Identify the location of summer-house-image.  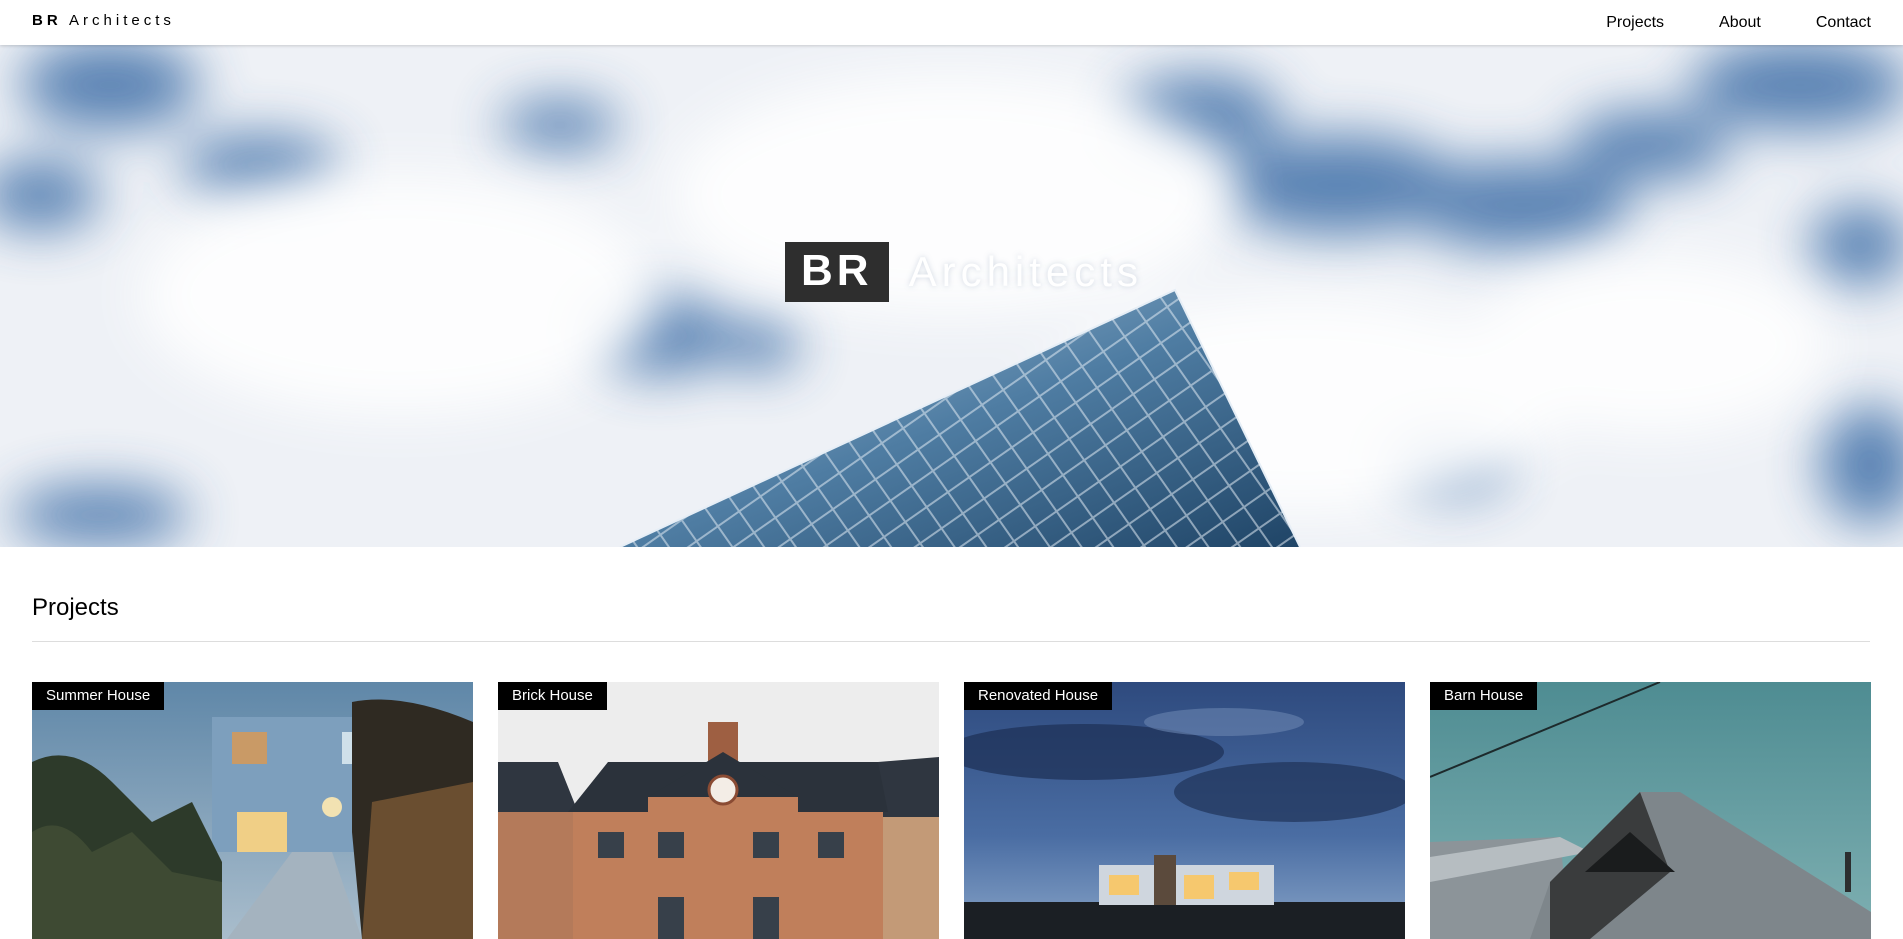
(252, 810).